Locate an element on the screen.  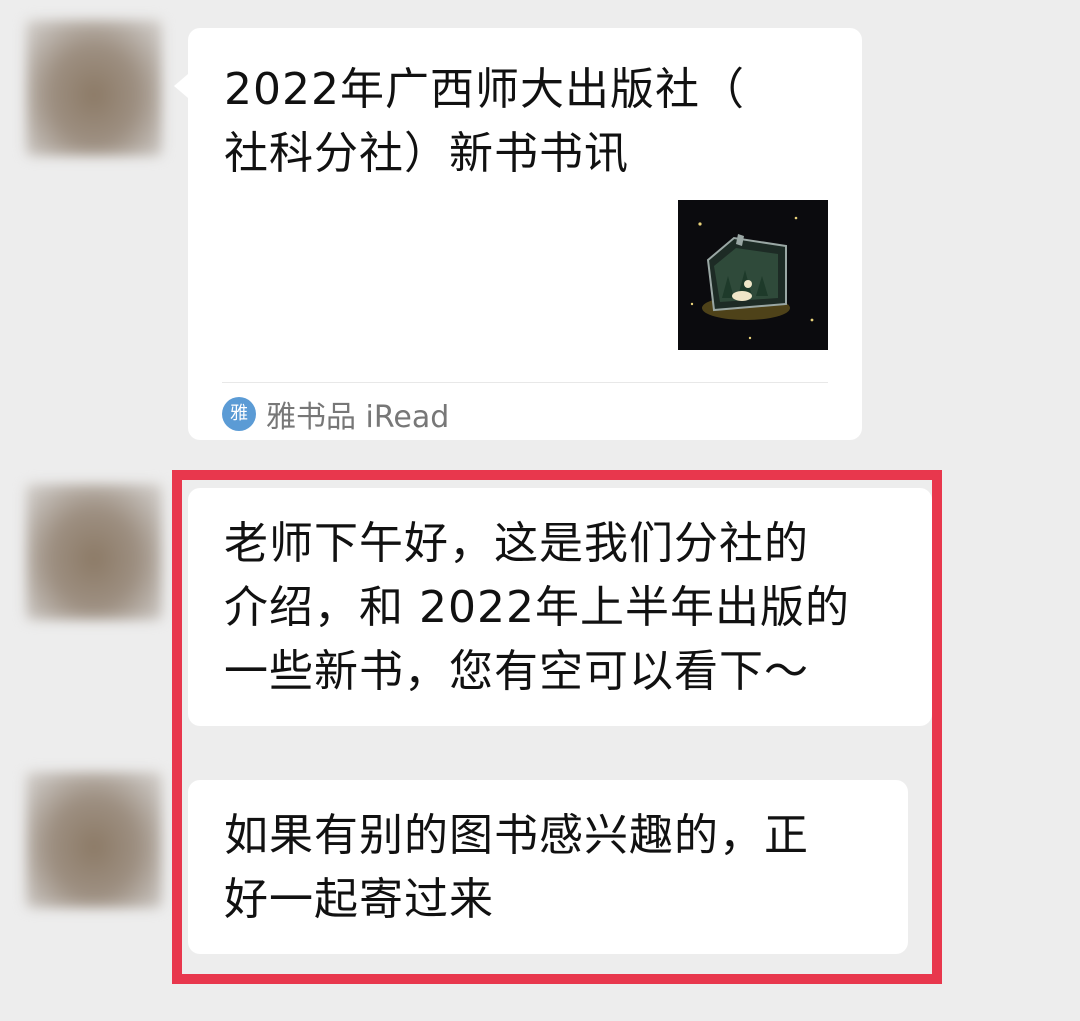
source-name: 雅书品 iRead is located at coordinates (358, 417).